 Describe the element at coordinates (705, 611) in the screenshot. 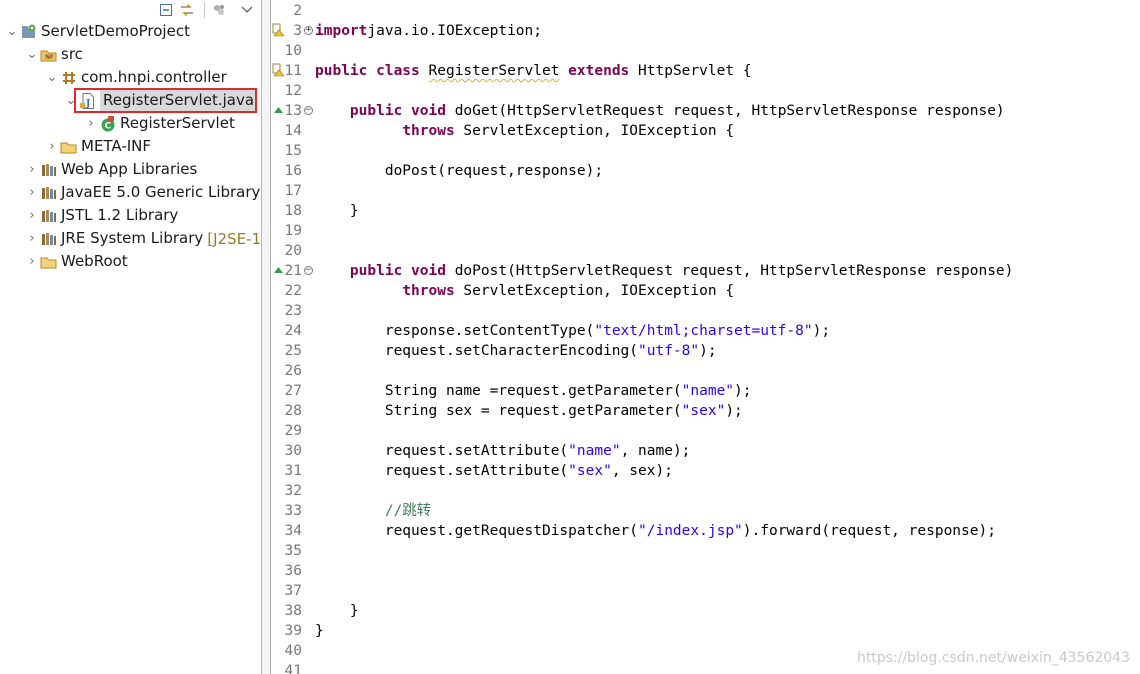

I see `code-line: 38 }` at that location.